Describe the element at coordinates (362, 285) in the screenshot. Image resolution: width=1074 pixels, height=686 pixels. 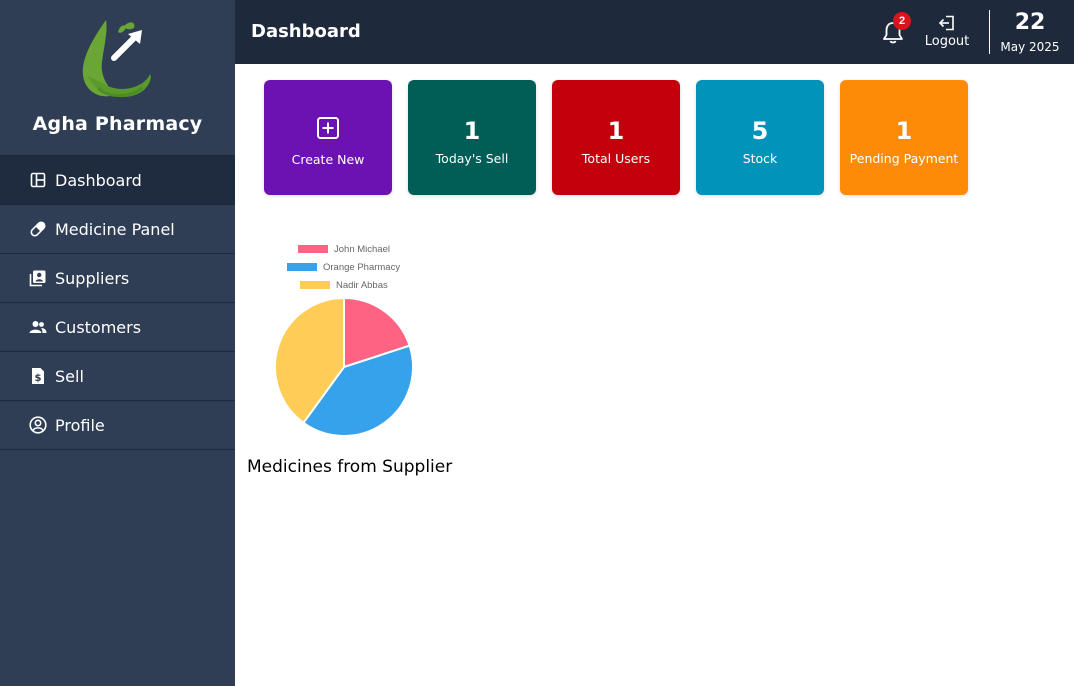
I see `legend-label: Nadir Abbas` at that location.